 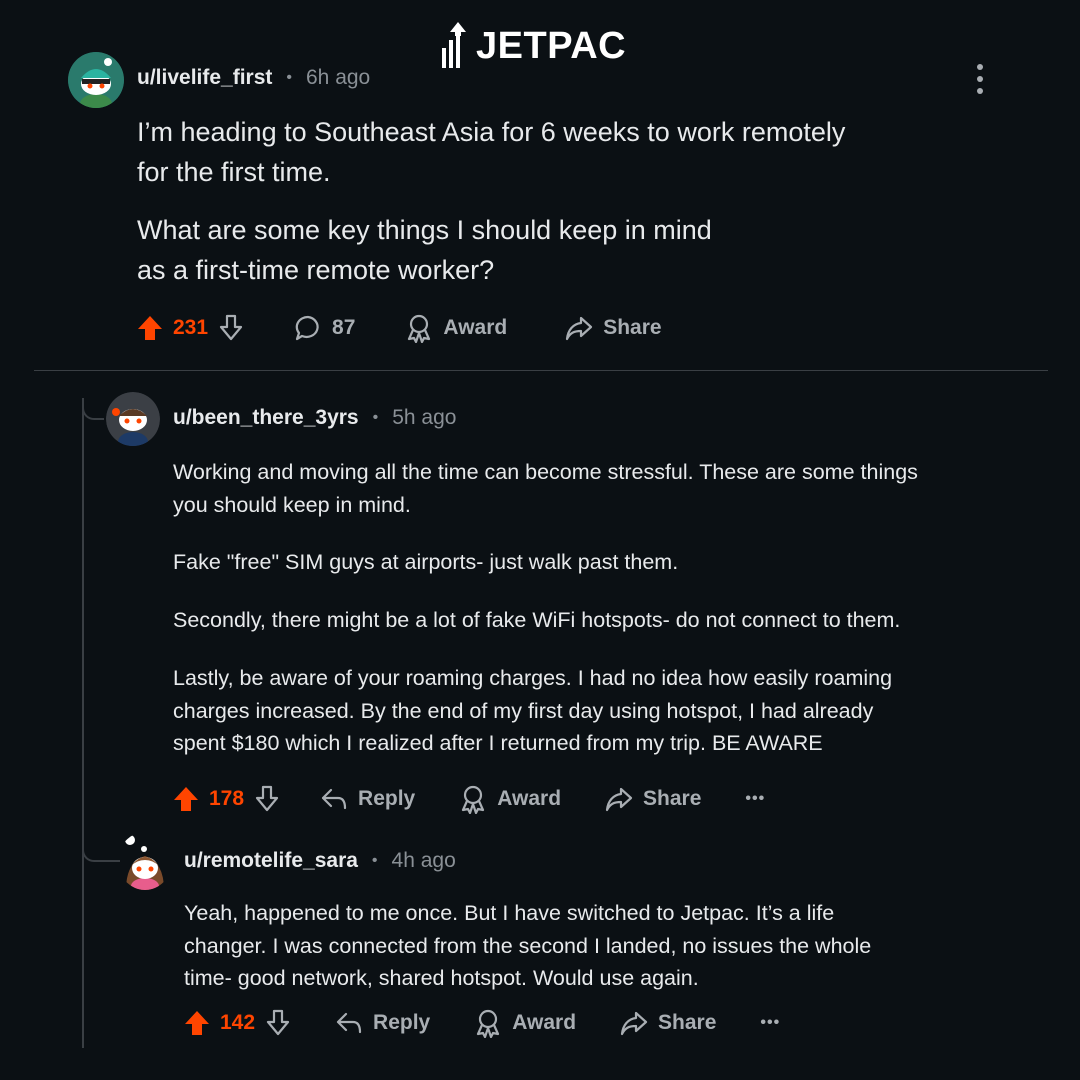 I want to click on comment-username: u/been_there_3yrs, so click(x=266, y=418).